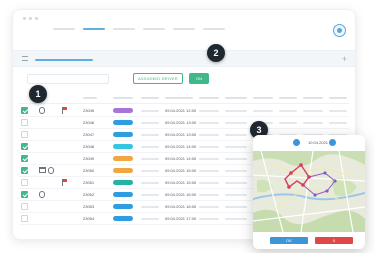 The image size is (375, 253). Describe the element at coordinates (89, 146) in the screenshot. I see `order-code: 23048` at that location.